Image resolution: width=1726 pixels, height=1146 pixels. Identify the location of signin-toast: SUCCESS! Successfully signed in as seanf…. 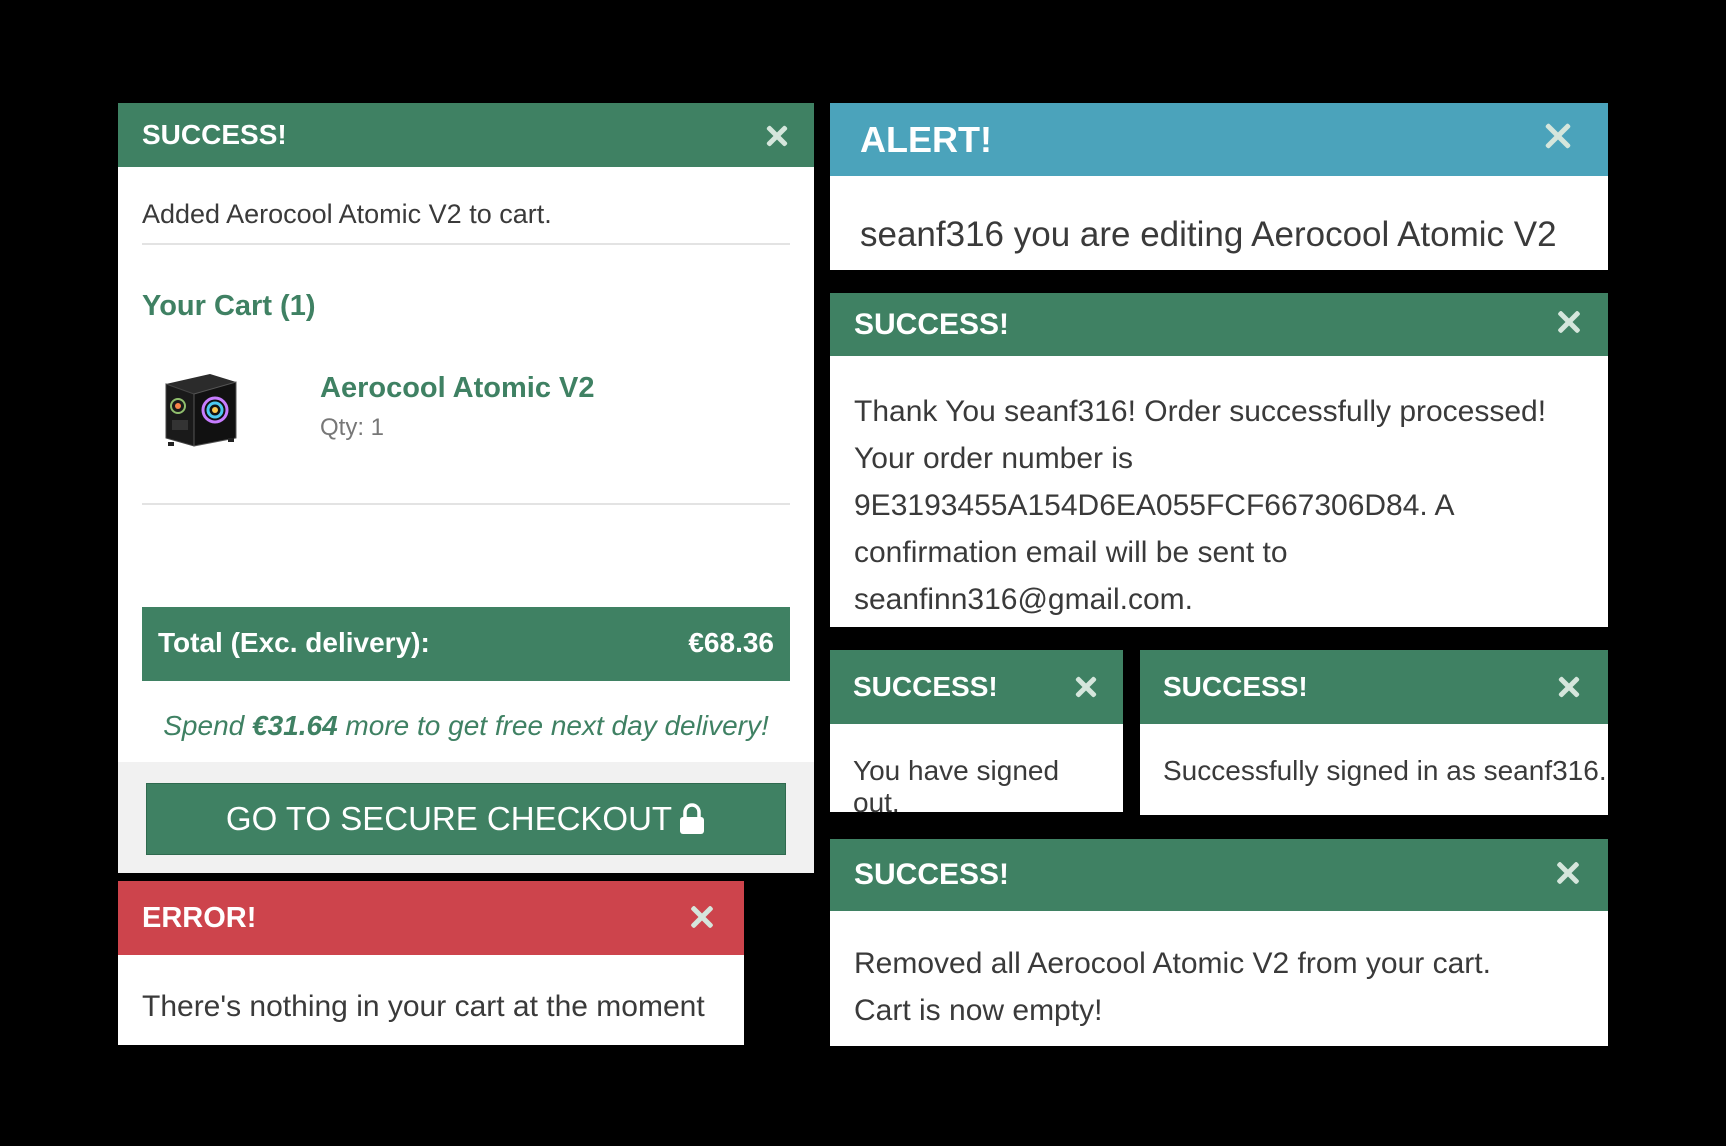
(1374, 732).